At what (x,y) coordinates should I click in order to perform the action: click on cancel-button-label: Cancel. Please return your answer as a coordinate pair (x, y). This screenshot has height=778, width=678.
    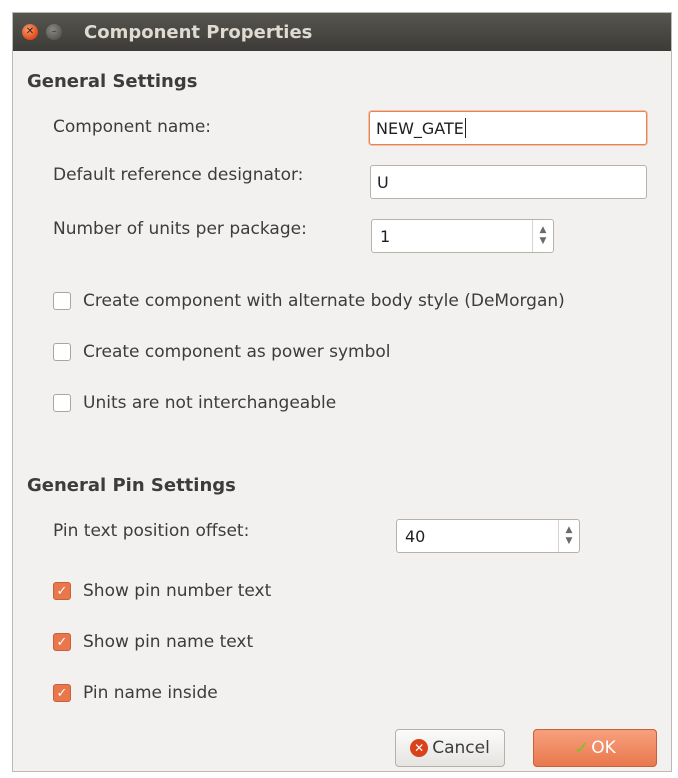
    Looking at the image, I should click on (461, 748).